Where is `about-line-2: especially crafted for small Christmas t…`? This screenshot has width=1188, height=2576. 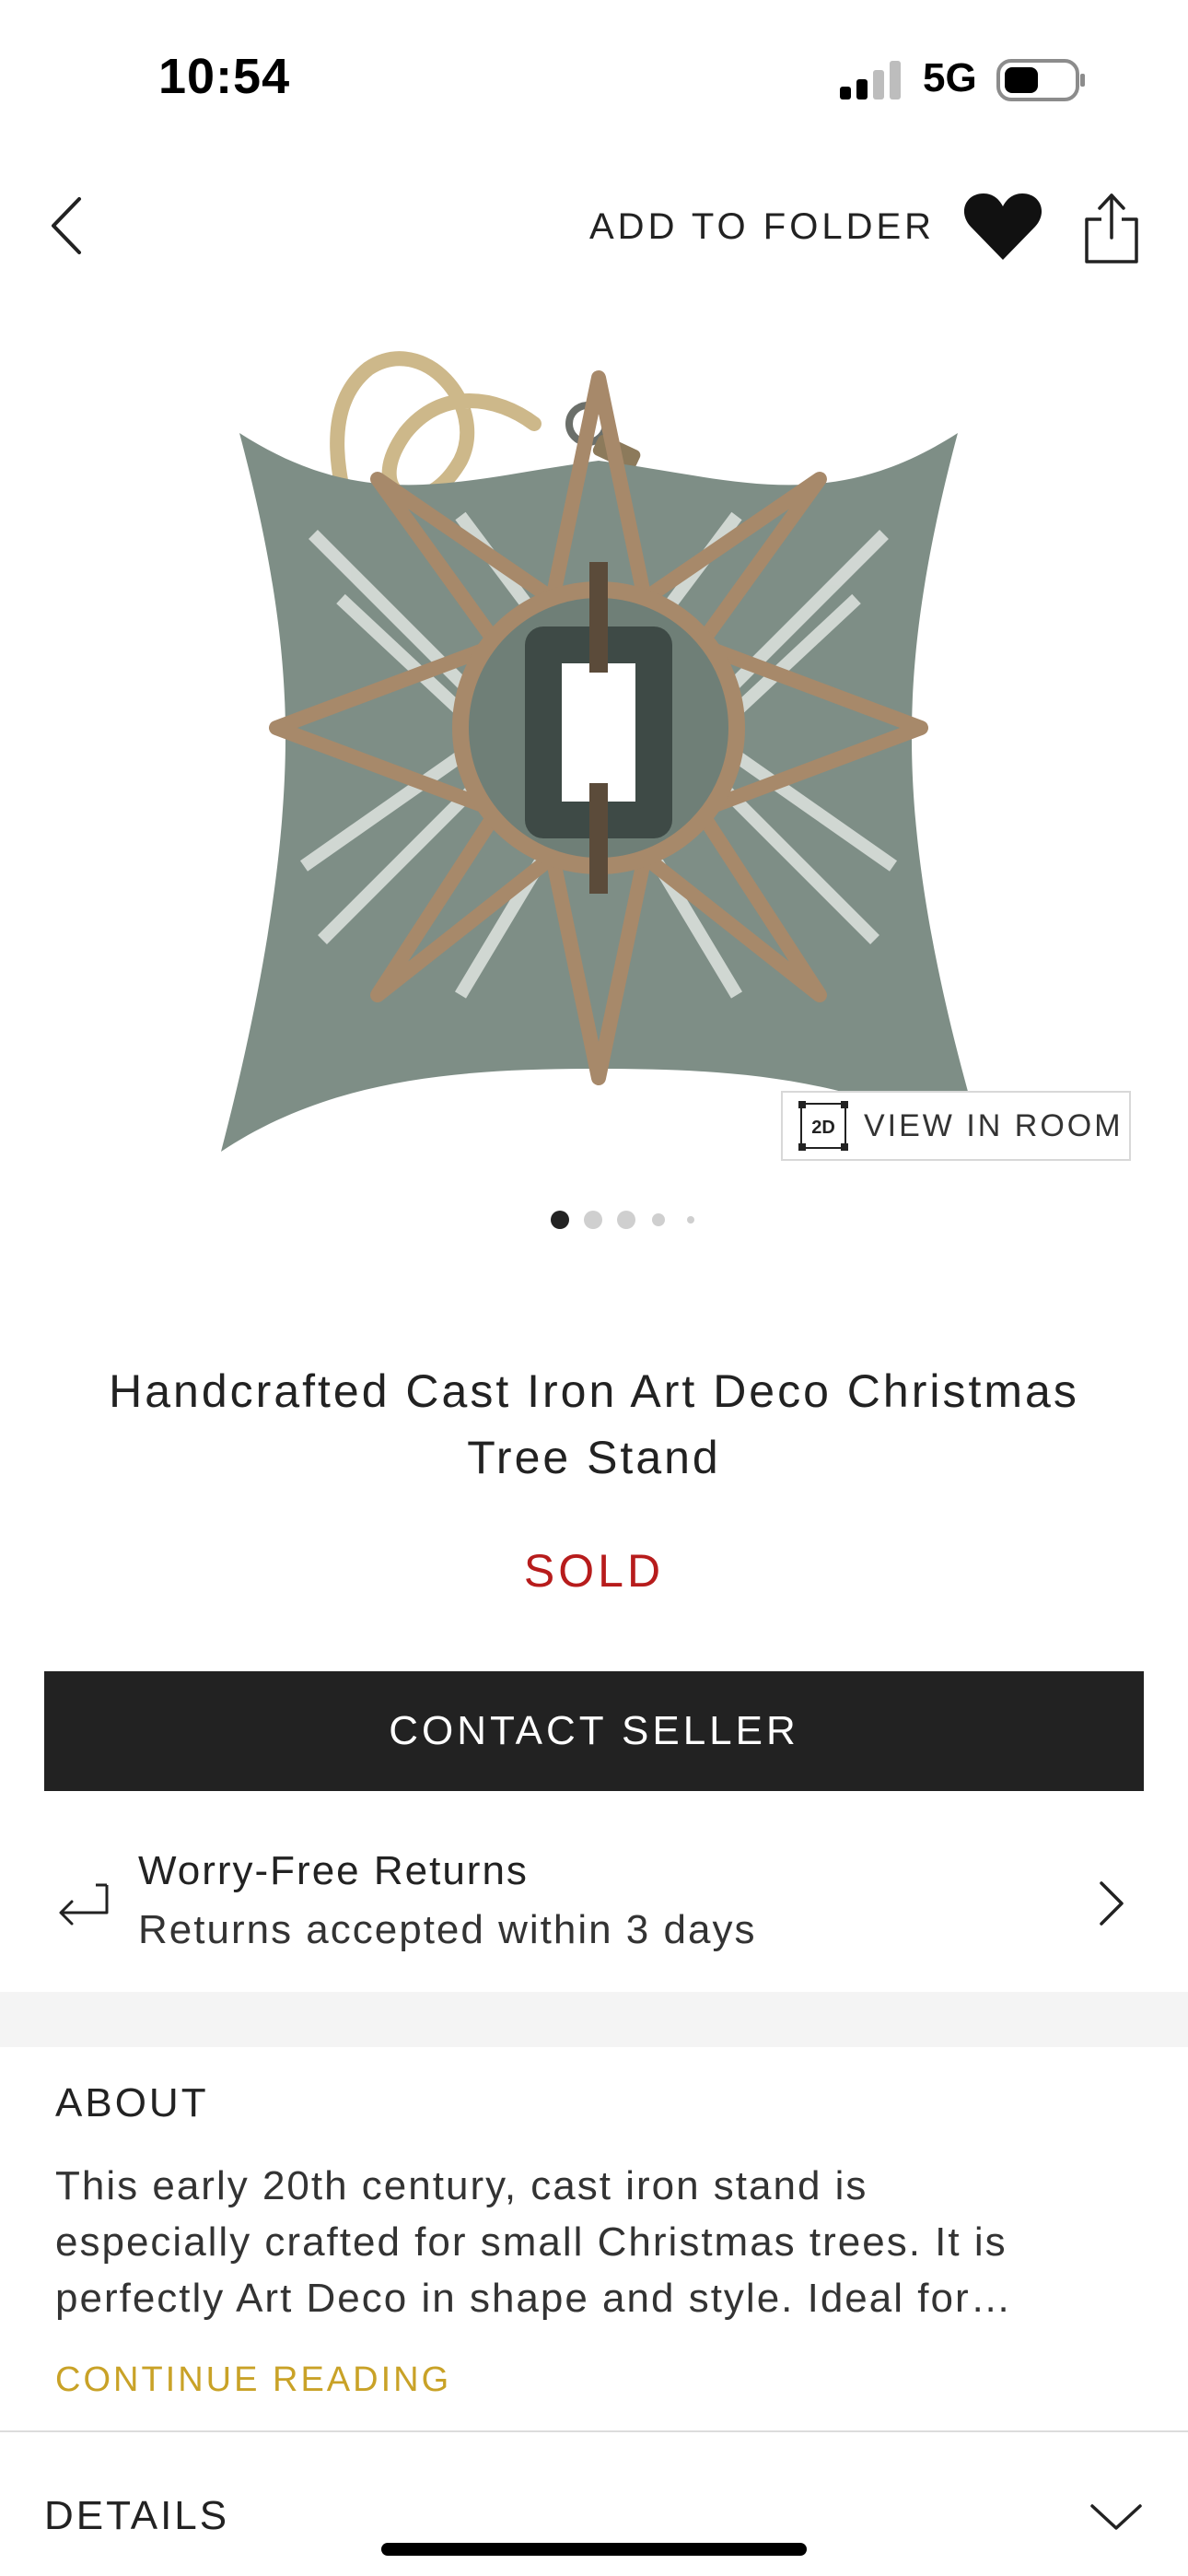
about-line-2: especially crafted for small Christmas t… is located at coordinates (531, 2242).